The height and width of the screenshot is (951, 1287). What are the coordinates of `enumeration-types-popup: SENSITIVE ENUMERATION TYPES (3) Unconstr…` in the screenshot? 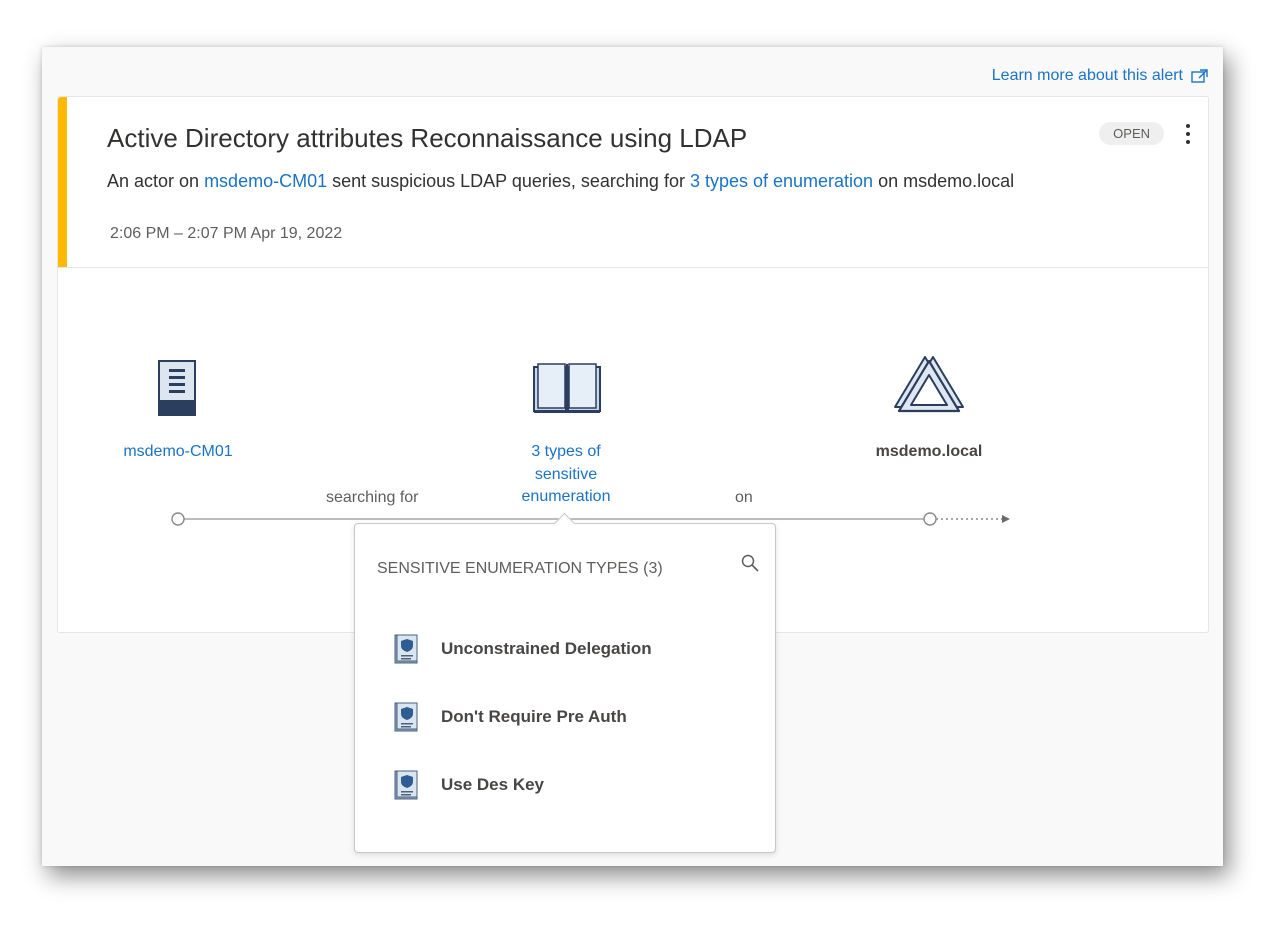 It's located at (565, 682).